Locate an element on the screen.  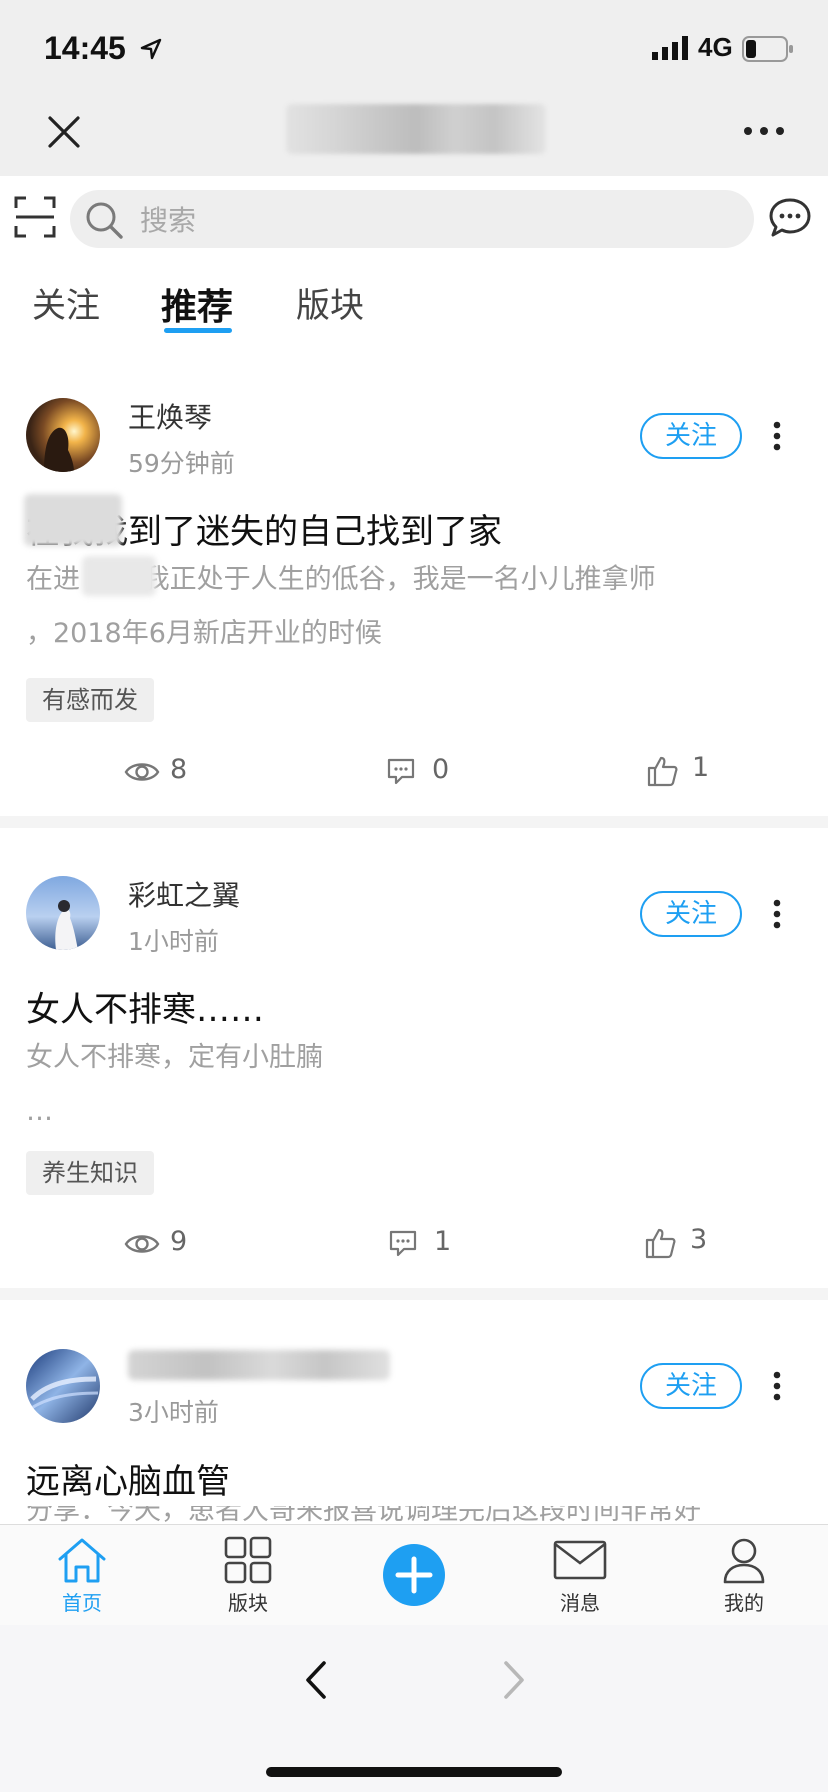
bottom-tab-bar: 首页 版块 消息 我的 is located at coordinates (414, 1574).